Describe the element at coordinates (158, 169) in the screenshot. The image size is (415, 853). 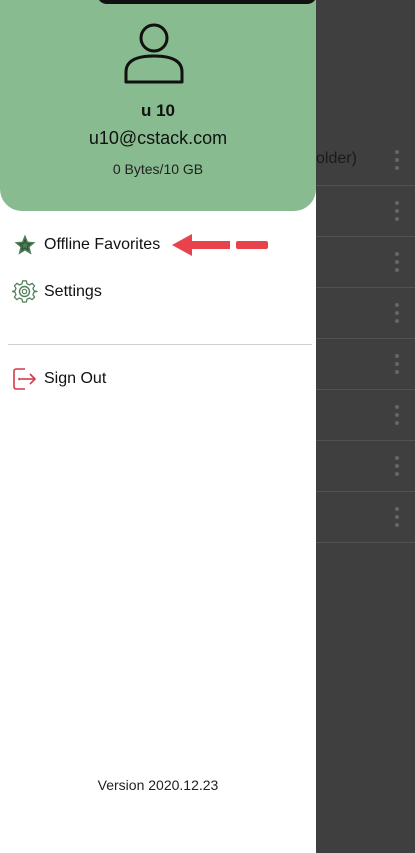
I see `storage-usage: 0 Bytes/10 GB` at that location.